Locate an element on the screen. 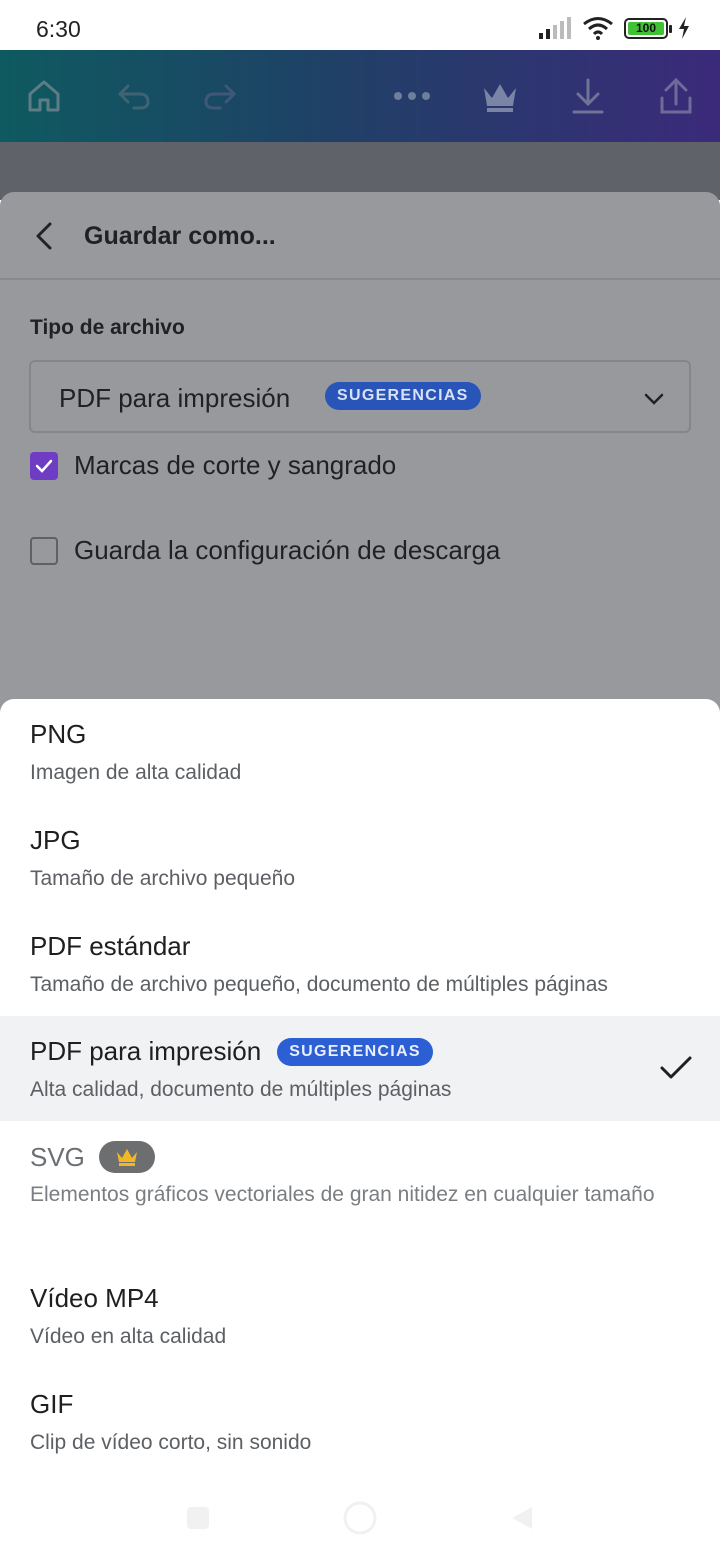  option-name-text: PDF para impresión is located at coordinates (146, 1051).